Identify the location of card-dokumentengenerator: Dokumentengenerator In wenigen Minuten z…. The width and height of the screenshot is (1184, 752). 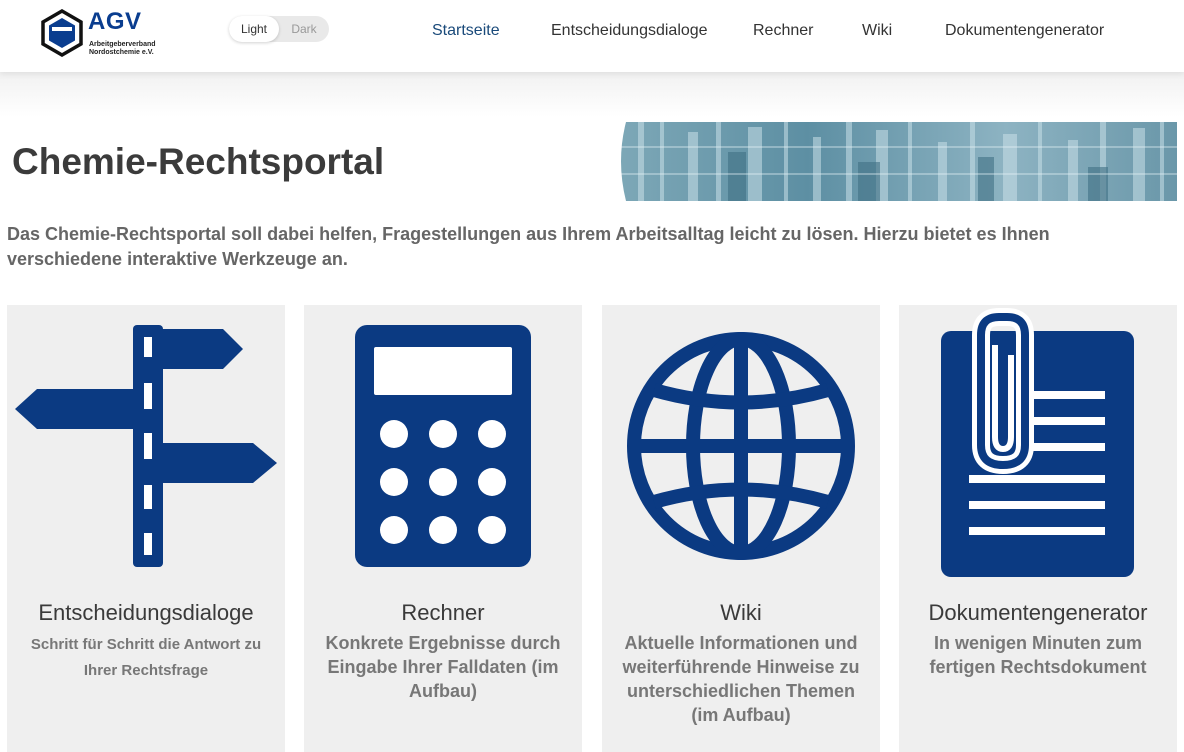
(1038, 528).